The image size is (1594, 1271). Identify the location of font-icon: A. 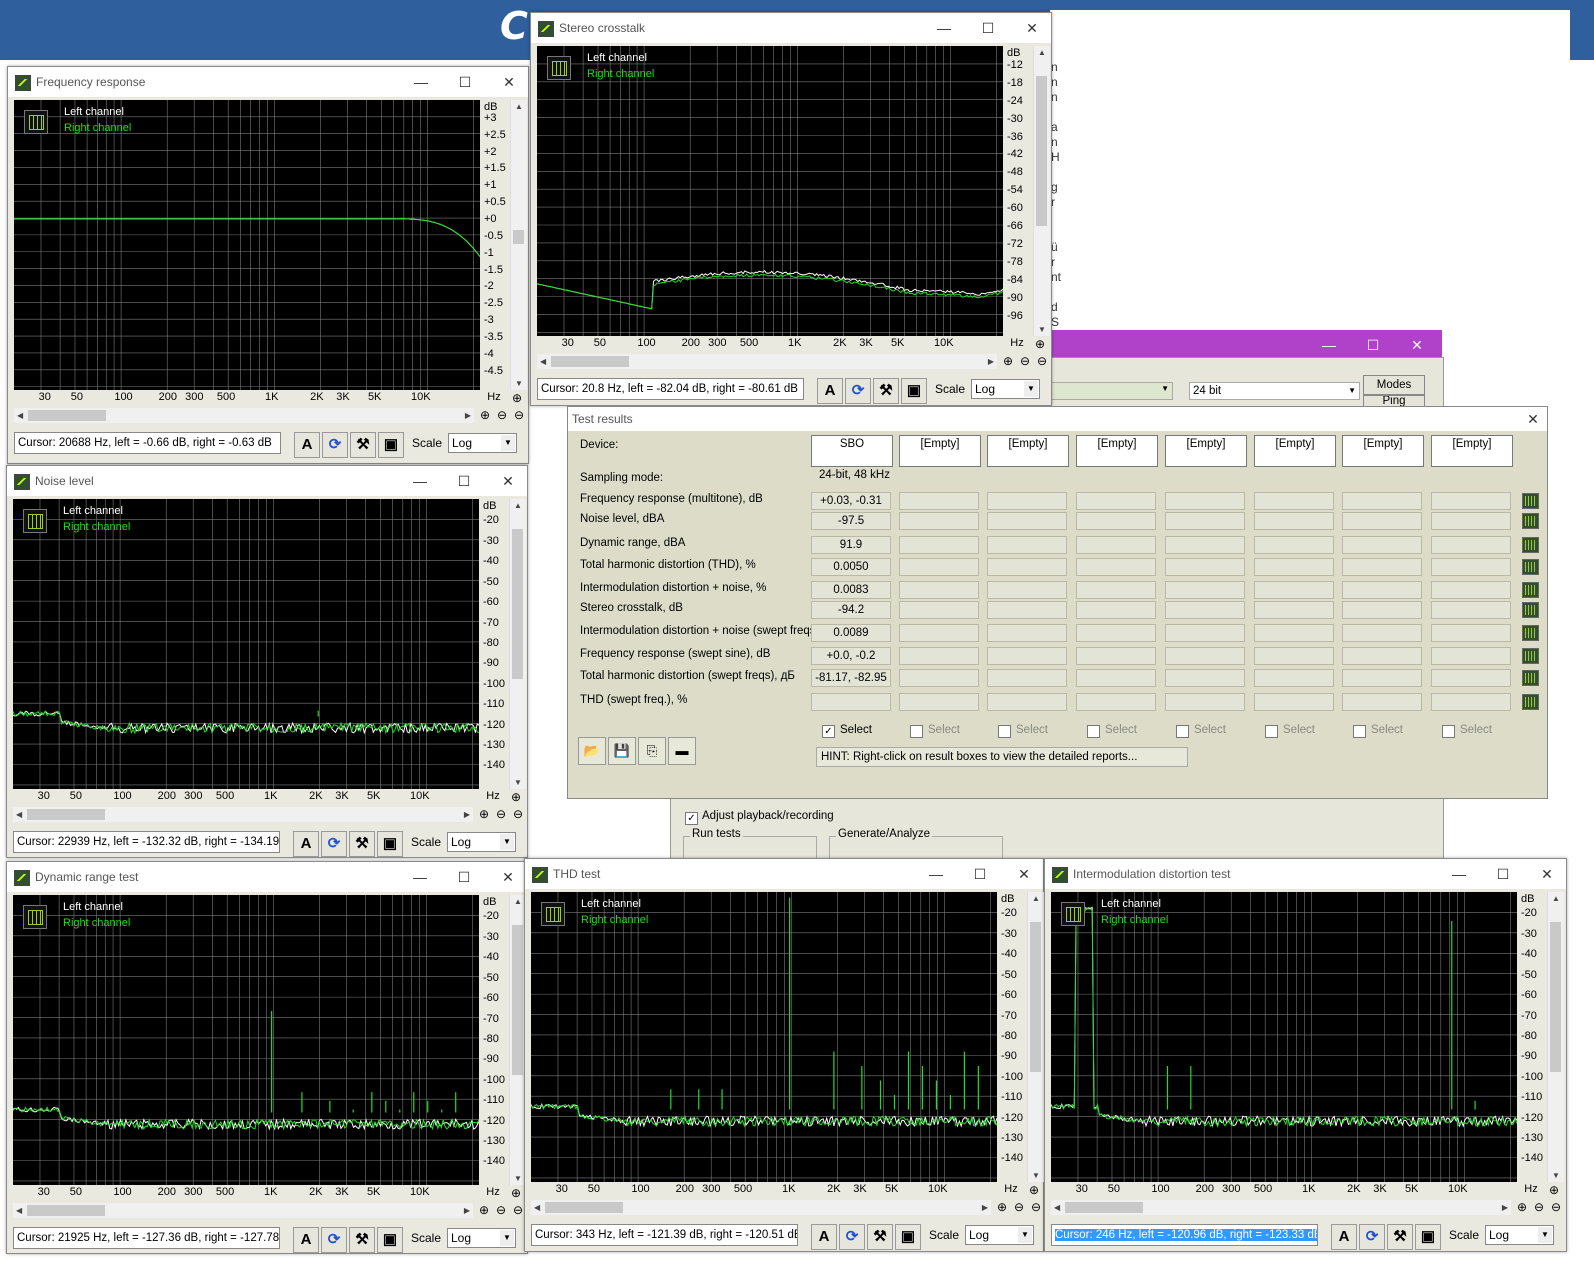
(824, 1237).